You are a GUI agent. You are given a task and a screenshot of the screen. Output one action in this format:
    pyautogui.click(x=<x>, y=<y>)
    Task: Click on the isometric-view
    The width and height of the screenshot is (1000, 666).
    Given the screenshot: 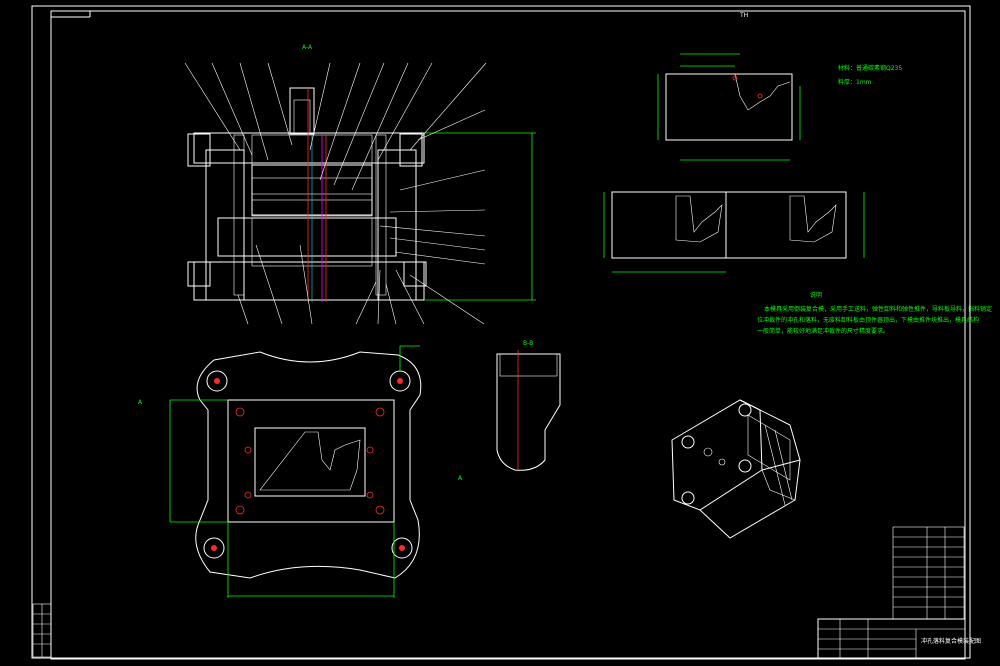 What is the action you would take?
    pyautogui.click(x=736, y=469)
    